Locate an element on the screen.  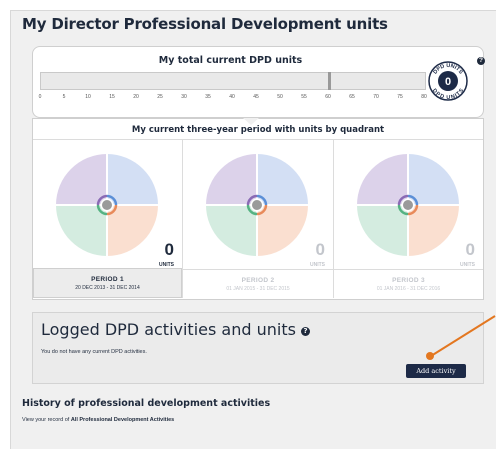
total-units-title: My total current DPD units is located at coordinates (230, 60).